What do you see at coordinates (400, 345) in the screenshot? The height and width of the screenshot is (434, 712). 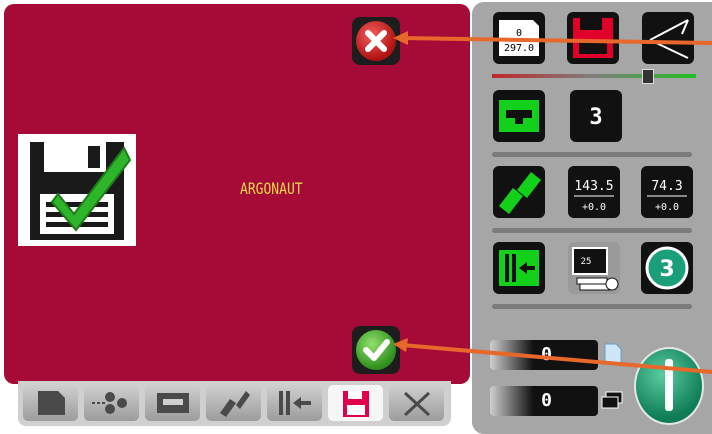 I see `arrow-head-confirm` at bounding box center [400, 345].